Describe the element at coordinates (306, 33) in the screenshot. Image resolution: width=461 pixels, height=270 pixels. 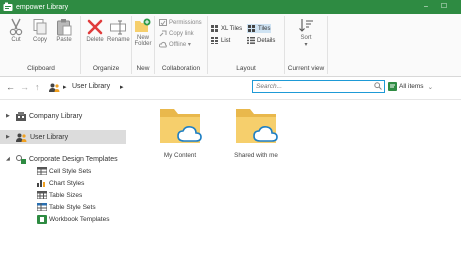
I see `sort-button: Sort ▾` at that location.